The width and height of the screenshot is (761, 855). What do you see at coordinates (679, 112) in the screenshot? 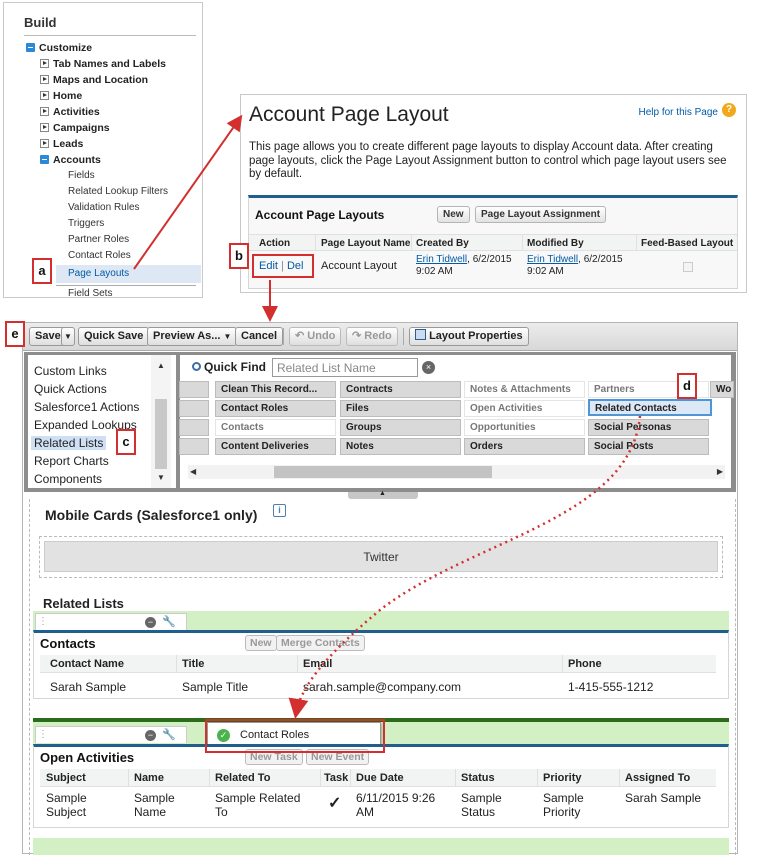
I see `help-link: Help for this Page` at bounding box center [679, 112].